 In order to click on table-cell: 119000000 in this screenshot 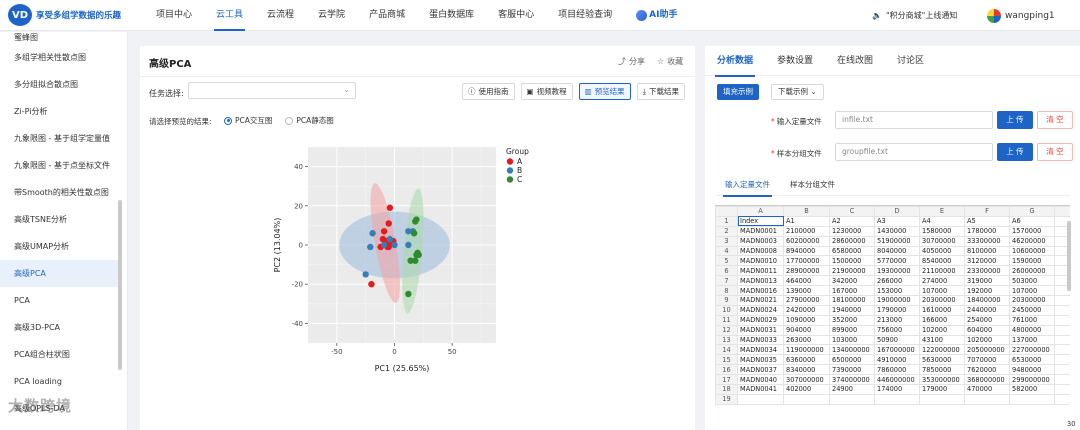, I will do `click(806, 350)`.